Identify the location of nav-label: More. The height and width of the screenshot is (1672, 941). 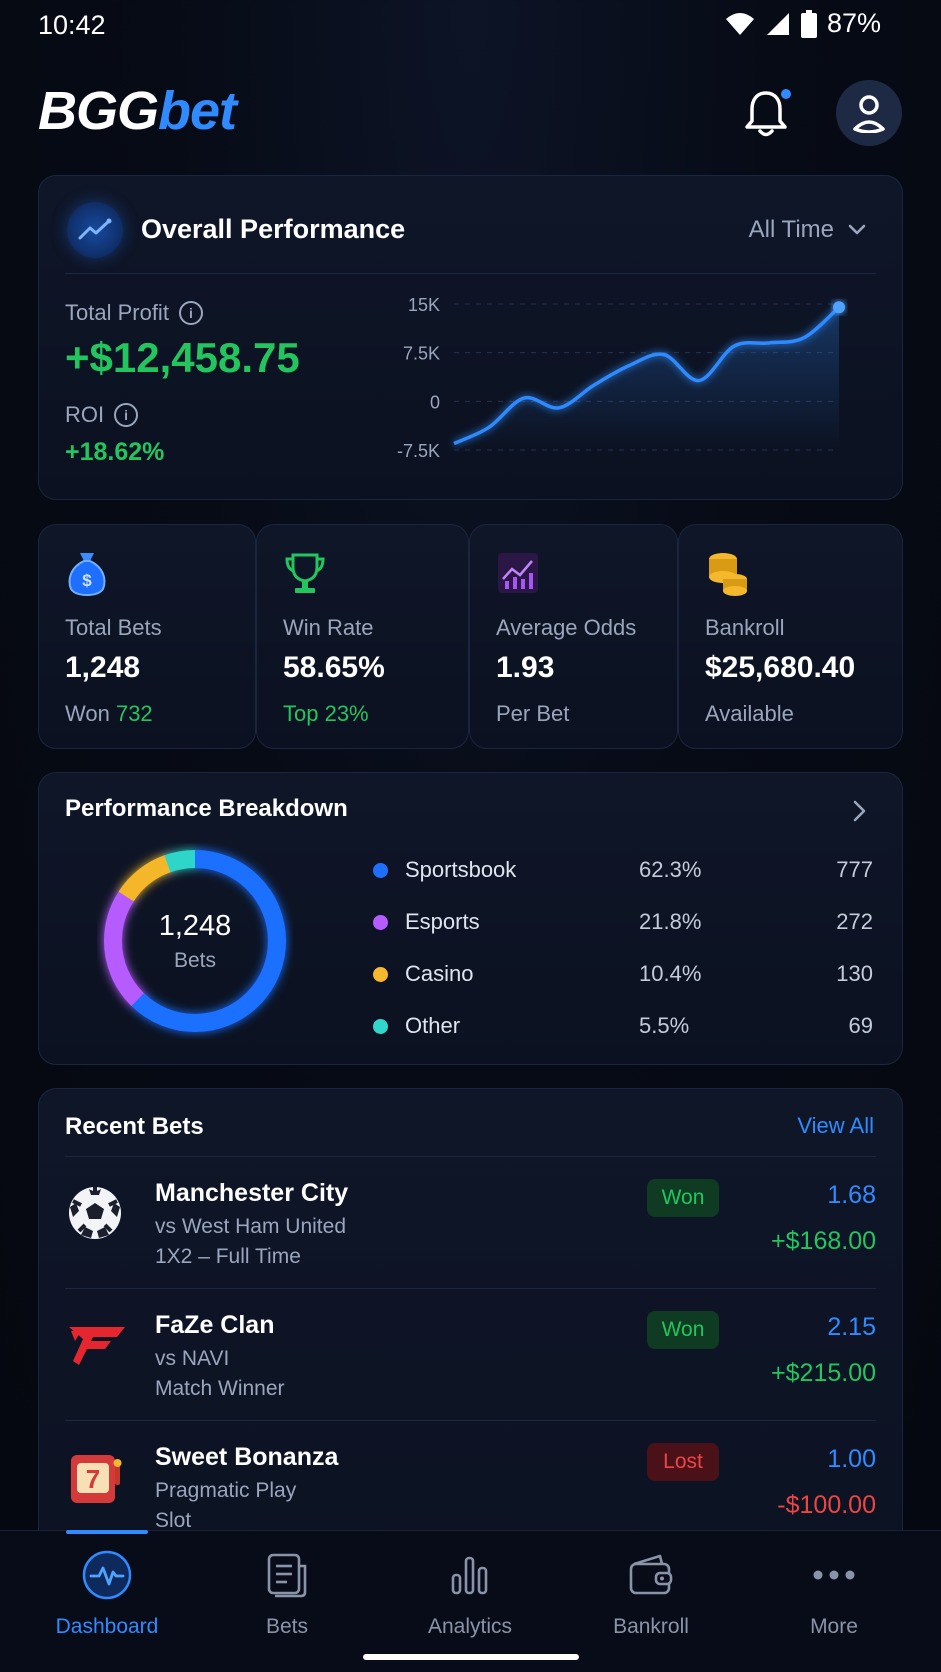
(834, 1626).